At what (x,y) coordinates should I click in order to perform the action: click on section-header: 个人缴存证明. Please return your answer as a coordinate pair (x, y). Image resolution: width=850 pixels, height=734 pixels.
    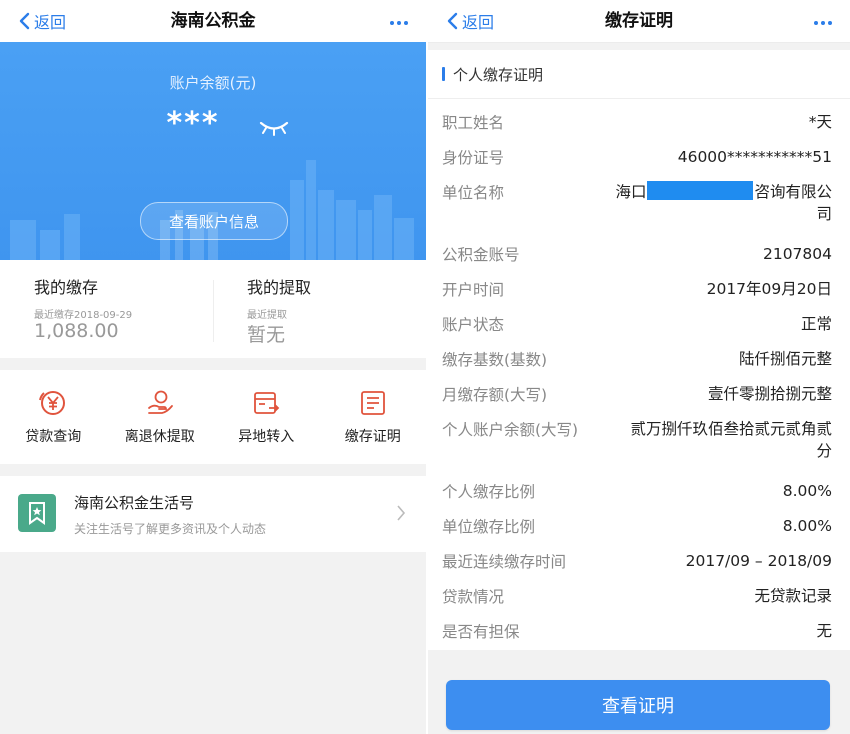
    Looking at the image, I should click on (639, 74).